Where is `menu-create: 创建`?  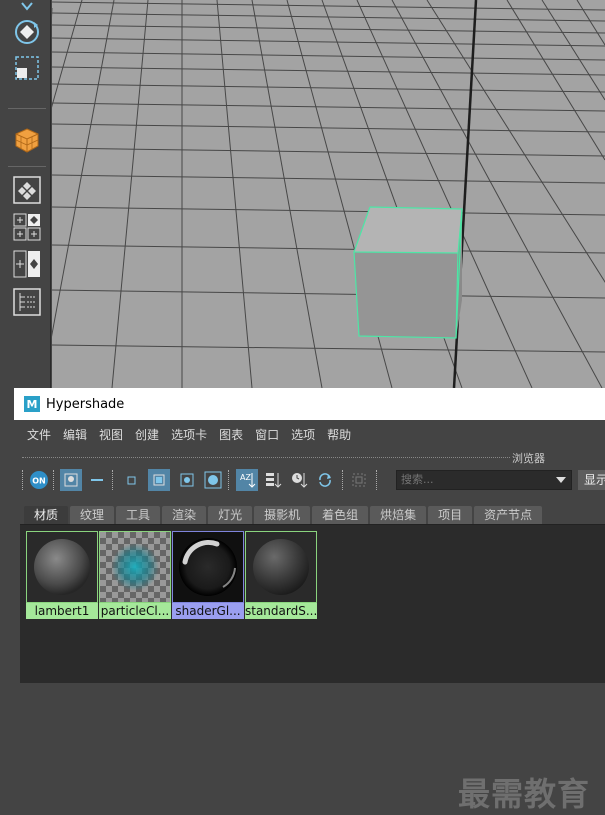
menu-create: 创建 is located at coordinates (147, 434).